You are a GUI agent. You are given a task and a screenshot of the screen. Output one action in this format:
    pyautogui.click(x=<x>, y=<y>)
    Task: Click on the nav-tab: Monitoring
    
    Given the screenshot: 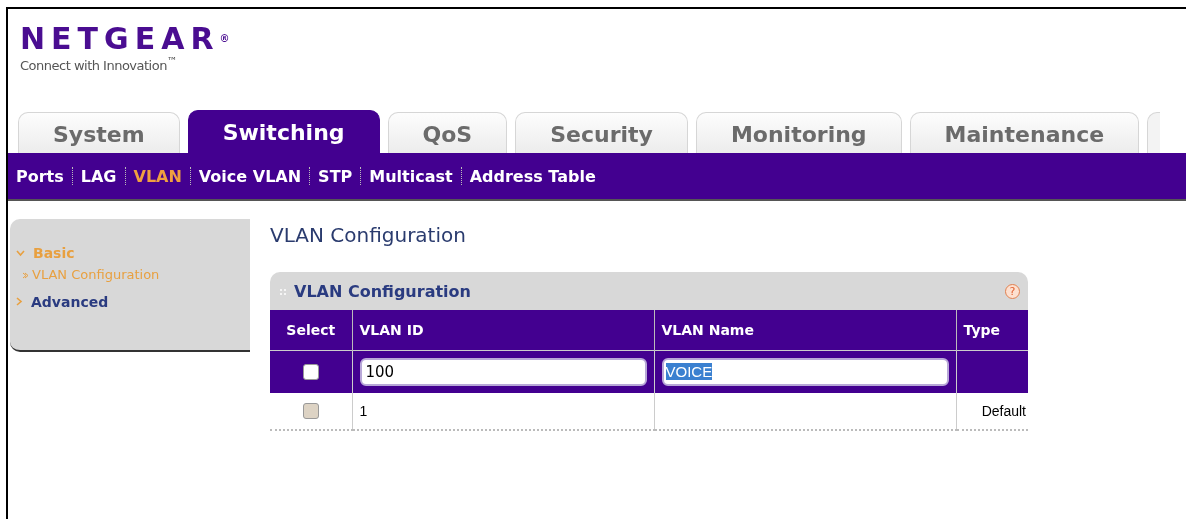 What is the action you would take?
    pyautogui.click(x=798, y=132)
    